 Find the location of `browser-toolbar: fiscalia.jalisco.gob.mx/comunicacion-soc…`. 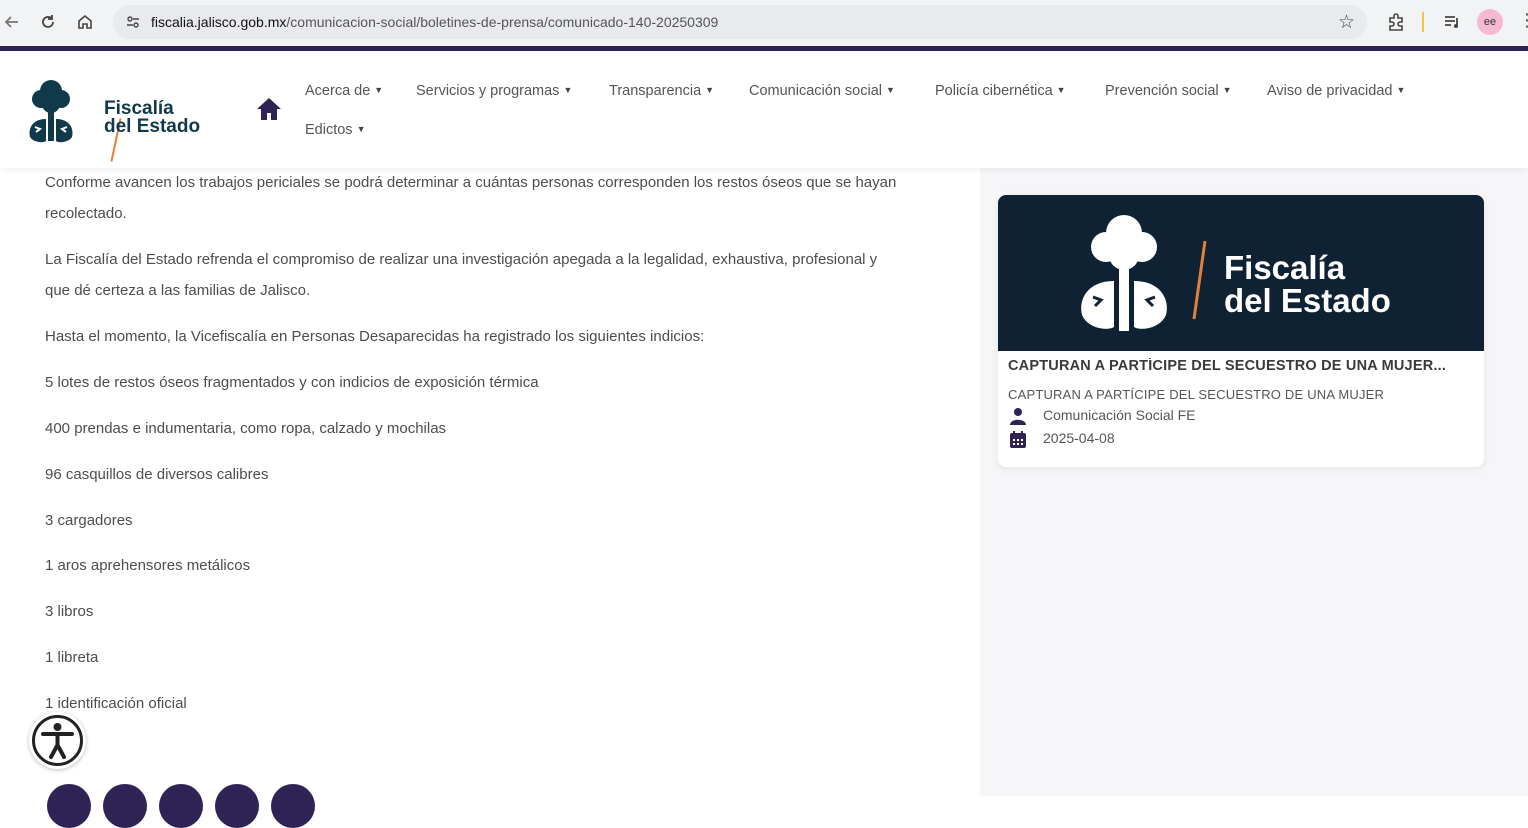

browser-toolbar: fiscalia.jalisco.gob.mx/comunicacion-soc… is located at coordinates (764, 23).